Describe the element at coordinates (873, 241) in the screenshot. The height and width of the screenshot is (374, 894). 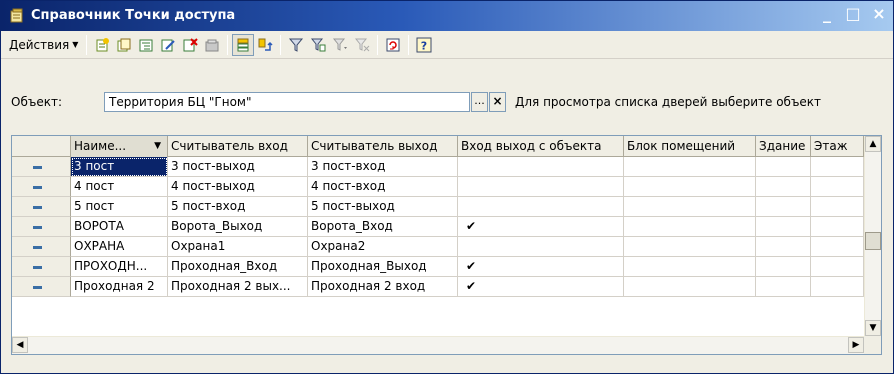
I see `vertical-scroll-thumb` at that location.